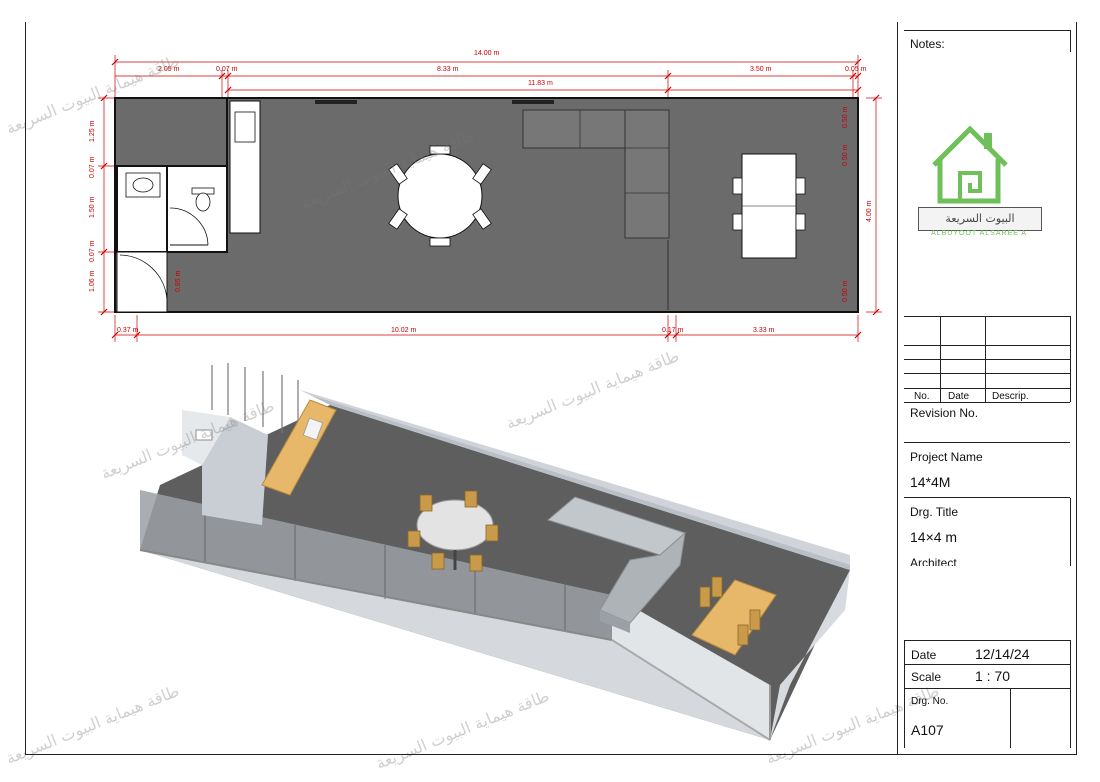 This screenshot has height=782, width=1100. I want to click on title-block-divider, so click(897, 388).